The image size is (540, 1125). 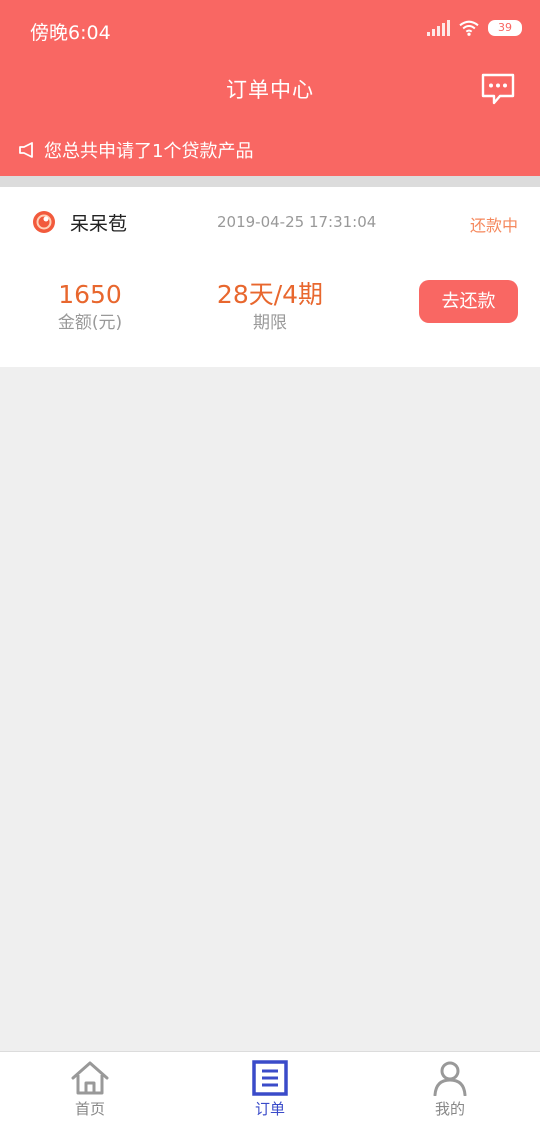 What do you see at coordinates (438, 28) in the screenshot?
I see `signal-icon` at bounding box center [438, 28].